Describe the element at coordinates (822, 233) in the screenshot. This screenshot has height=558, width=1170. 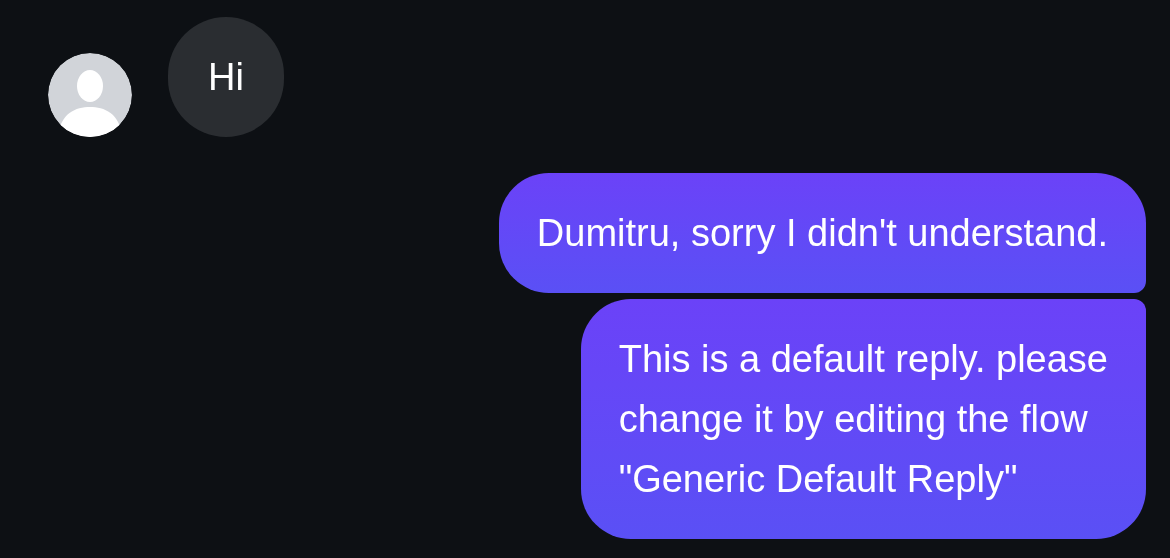
I see `message-bubble: Dumitru, sorry I didn't understand.` at that location.